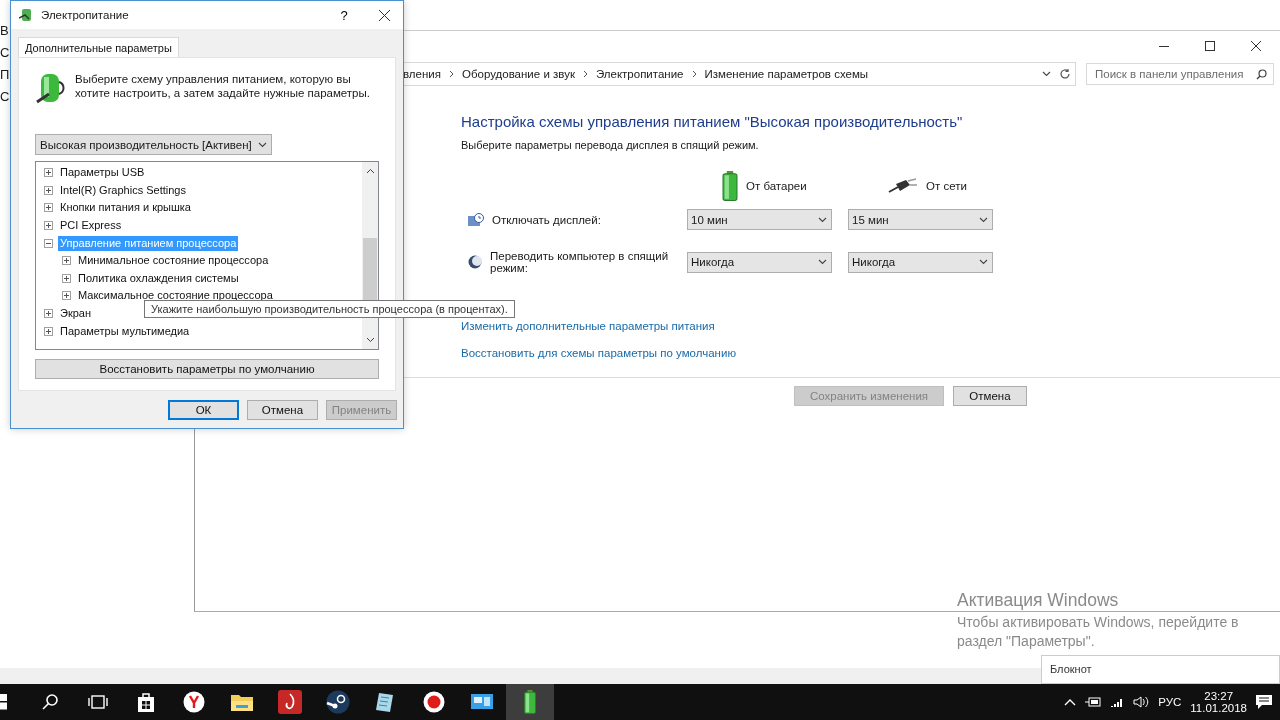 Image resolution: width=1280 pixels, height=720 pixels. I want to click on dropdown: 15 мин, so click(920, 219).